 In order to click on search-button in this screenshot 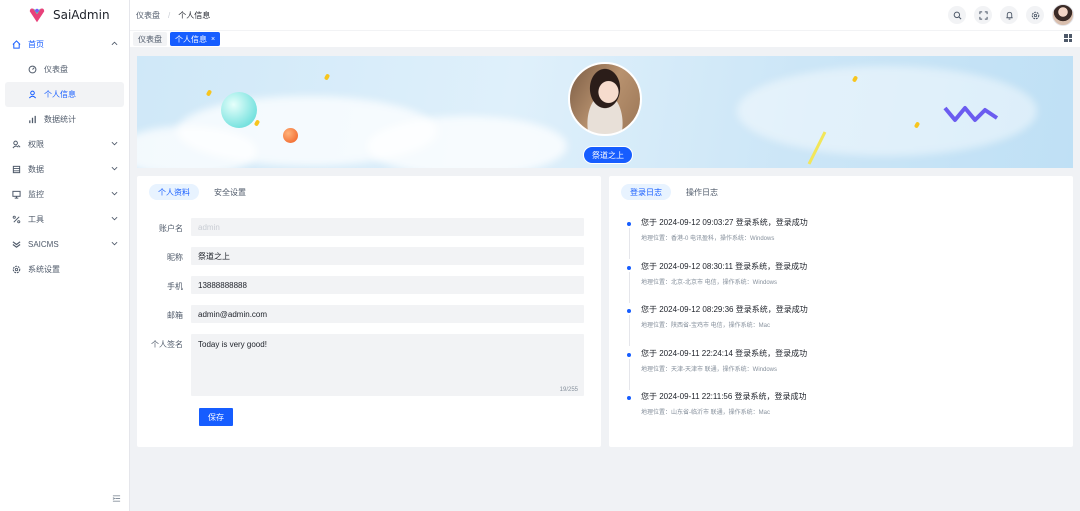, I will do `click(957, 15)`.